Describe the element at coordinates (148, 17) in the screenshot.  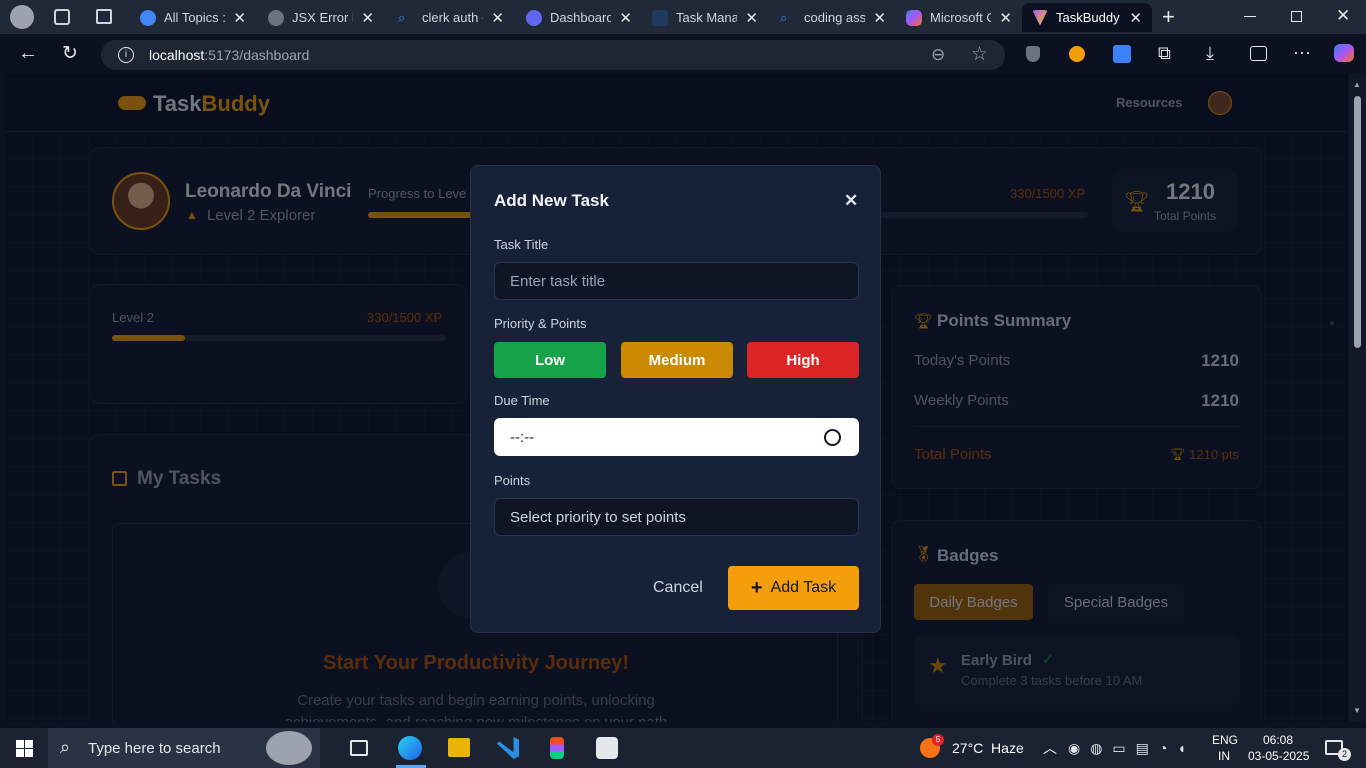
I see `google-icon` at that location.